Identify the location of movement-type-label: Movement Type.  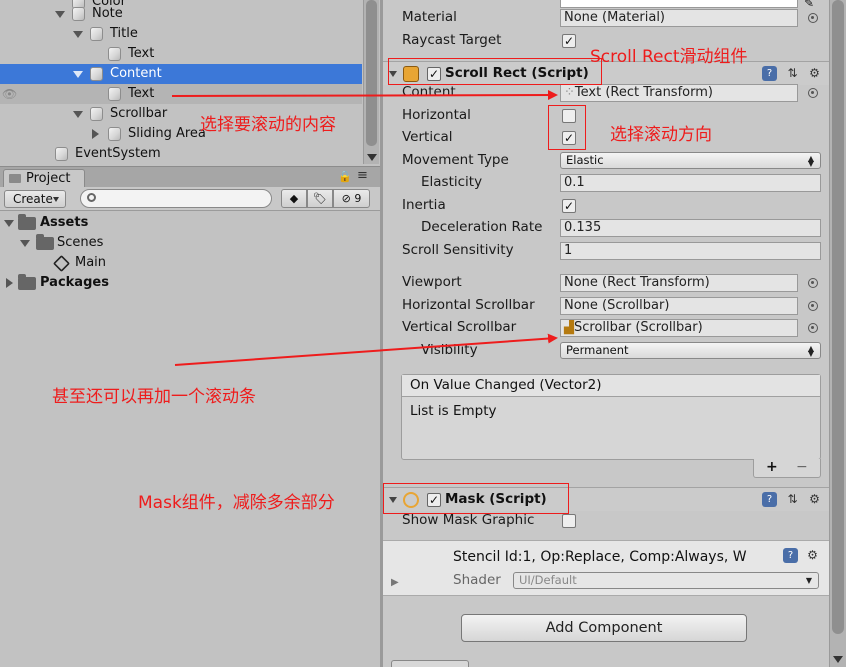
(455, 160).